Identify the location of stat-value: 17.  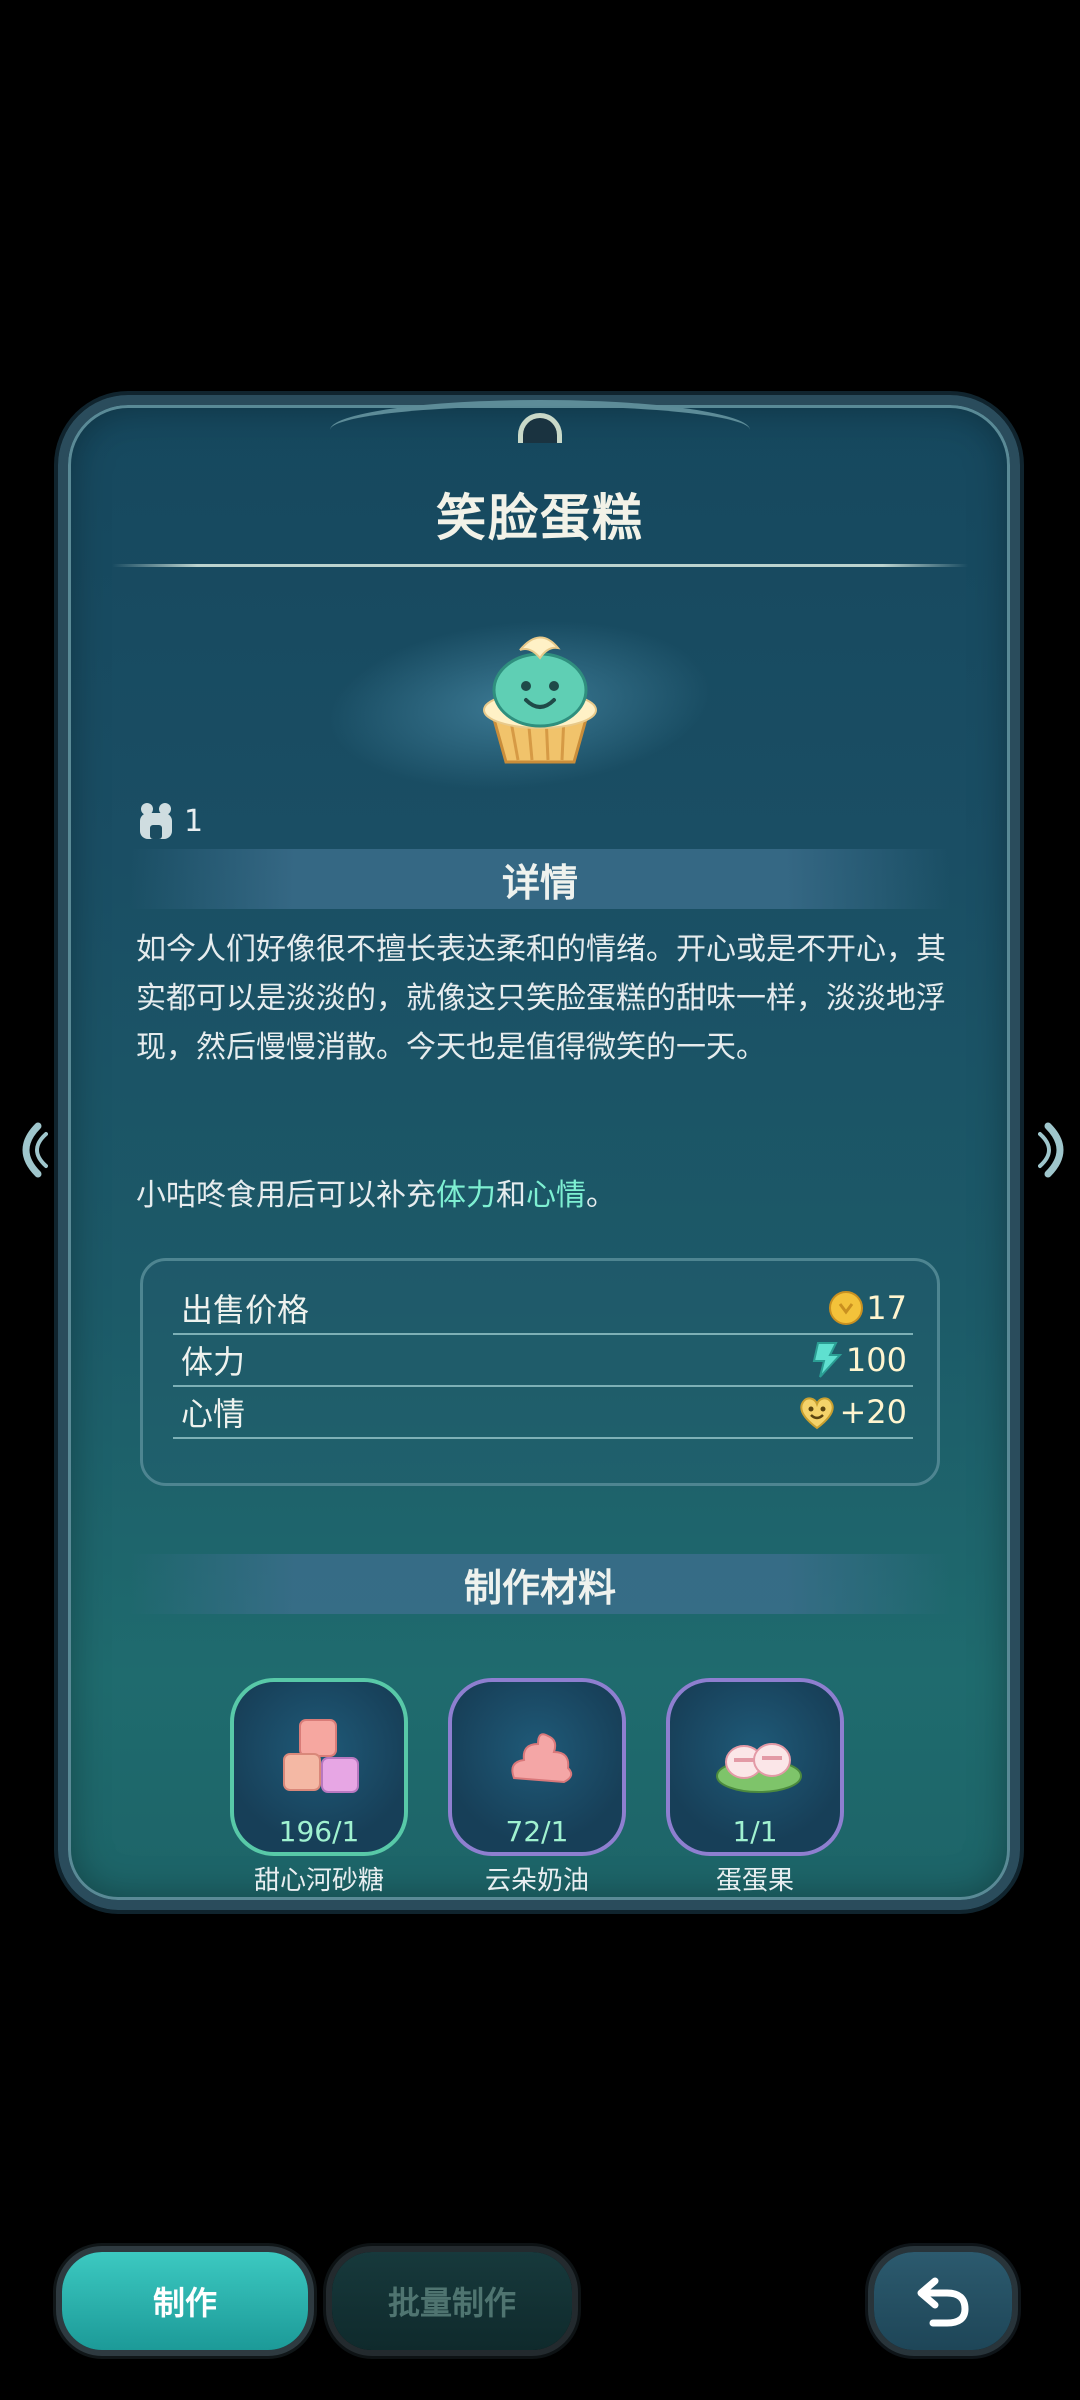
(870, 1308).